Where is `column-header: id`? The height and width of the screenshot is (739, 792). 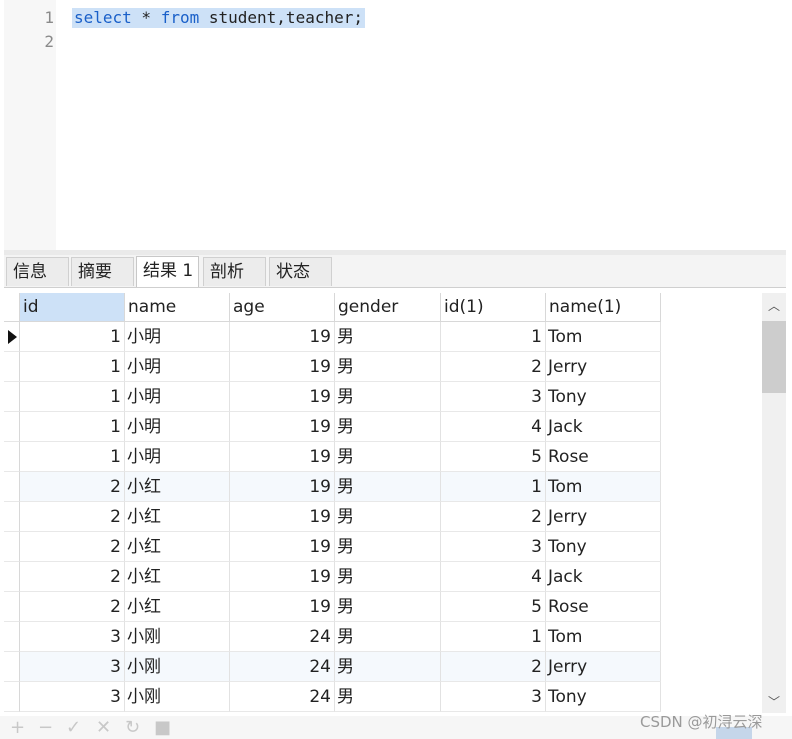 column-header: id is located at coordinates (72, 307).